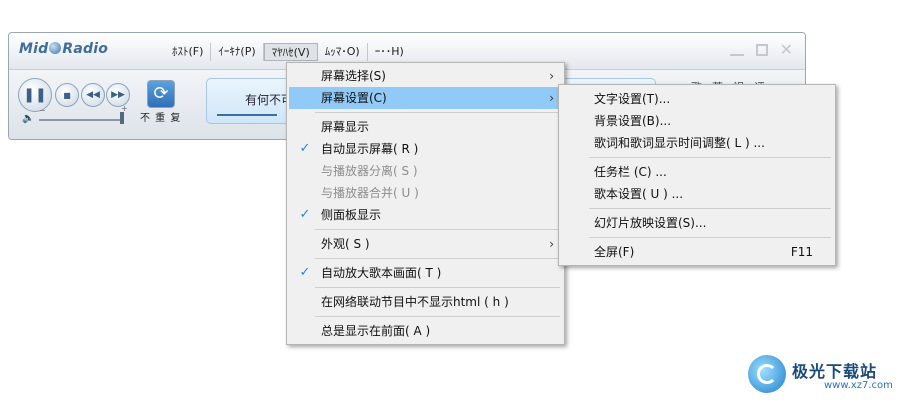 The image size is (909, 407). I want to click on repeat-button: ⟳, so click(161, 94).